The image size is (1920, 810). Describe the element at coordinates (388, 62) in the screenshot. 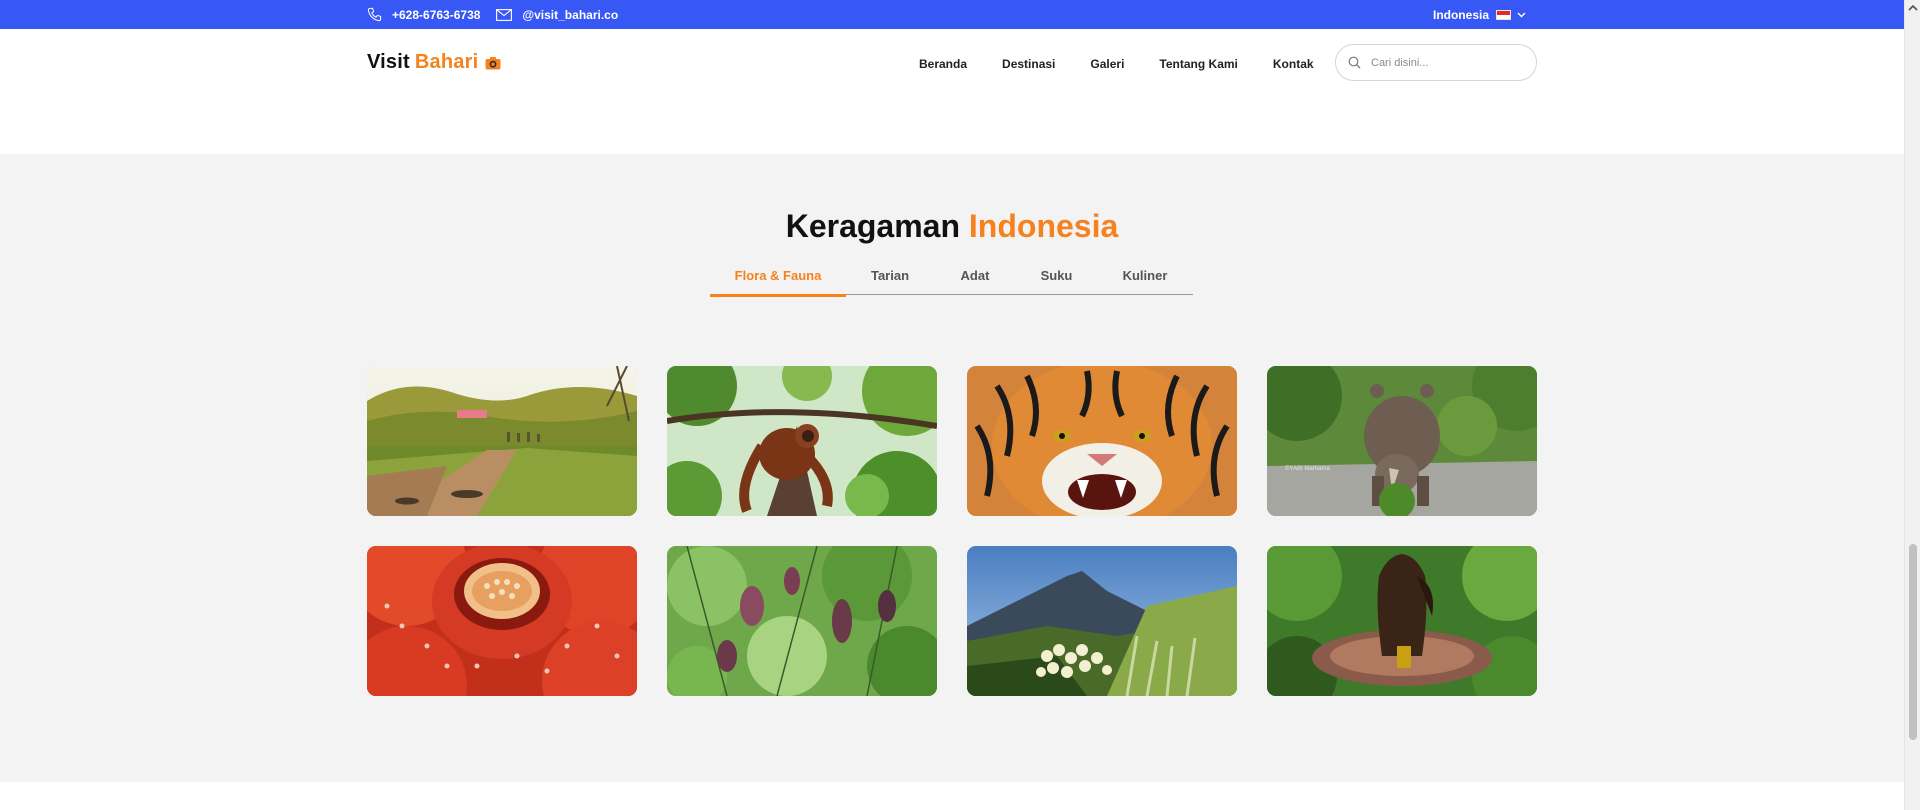

I see `logo-prefix: Visit` at that location.